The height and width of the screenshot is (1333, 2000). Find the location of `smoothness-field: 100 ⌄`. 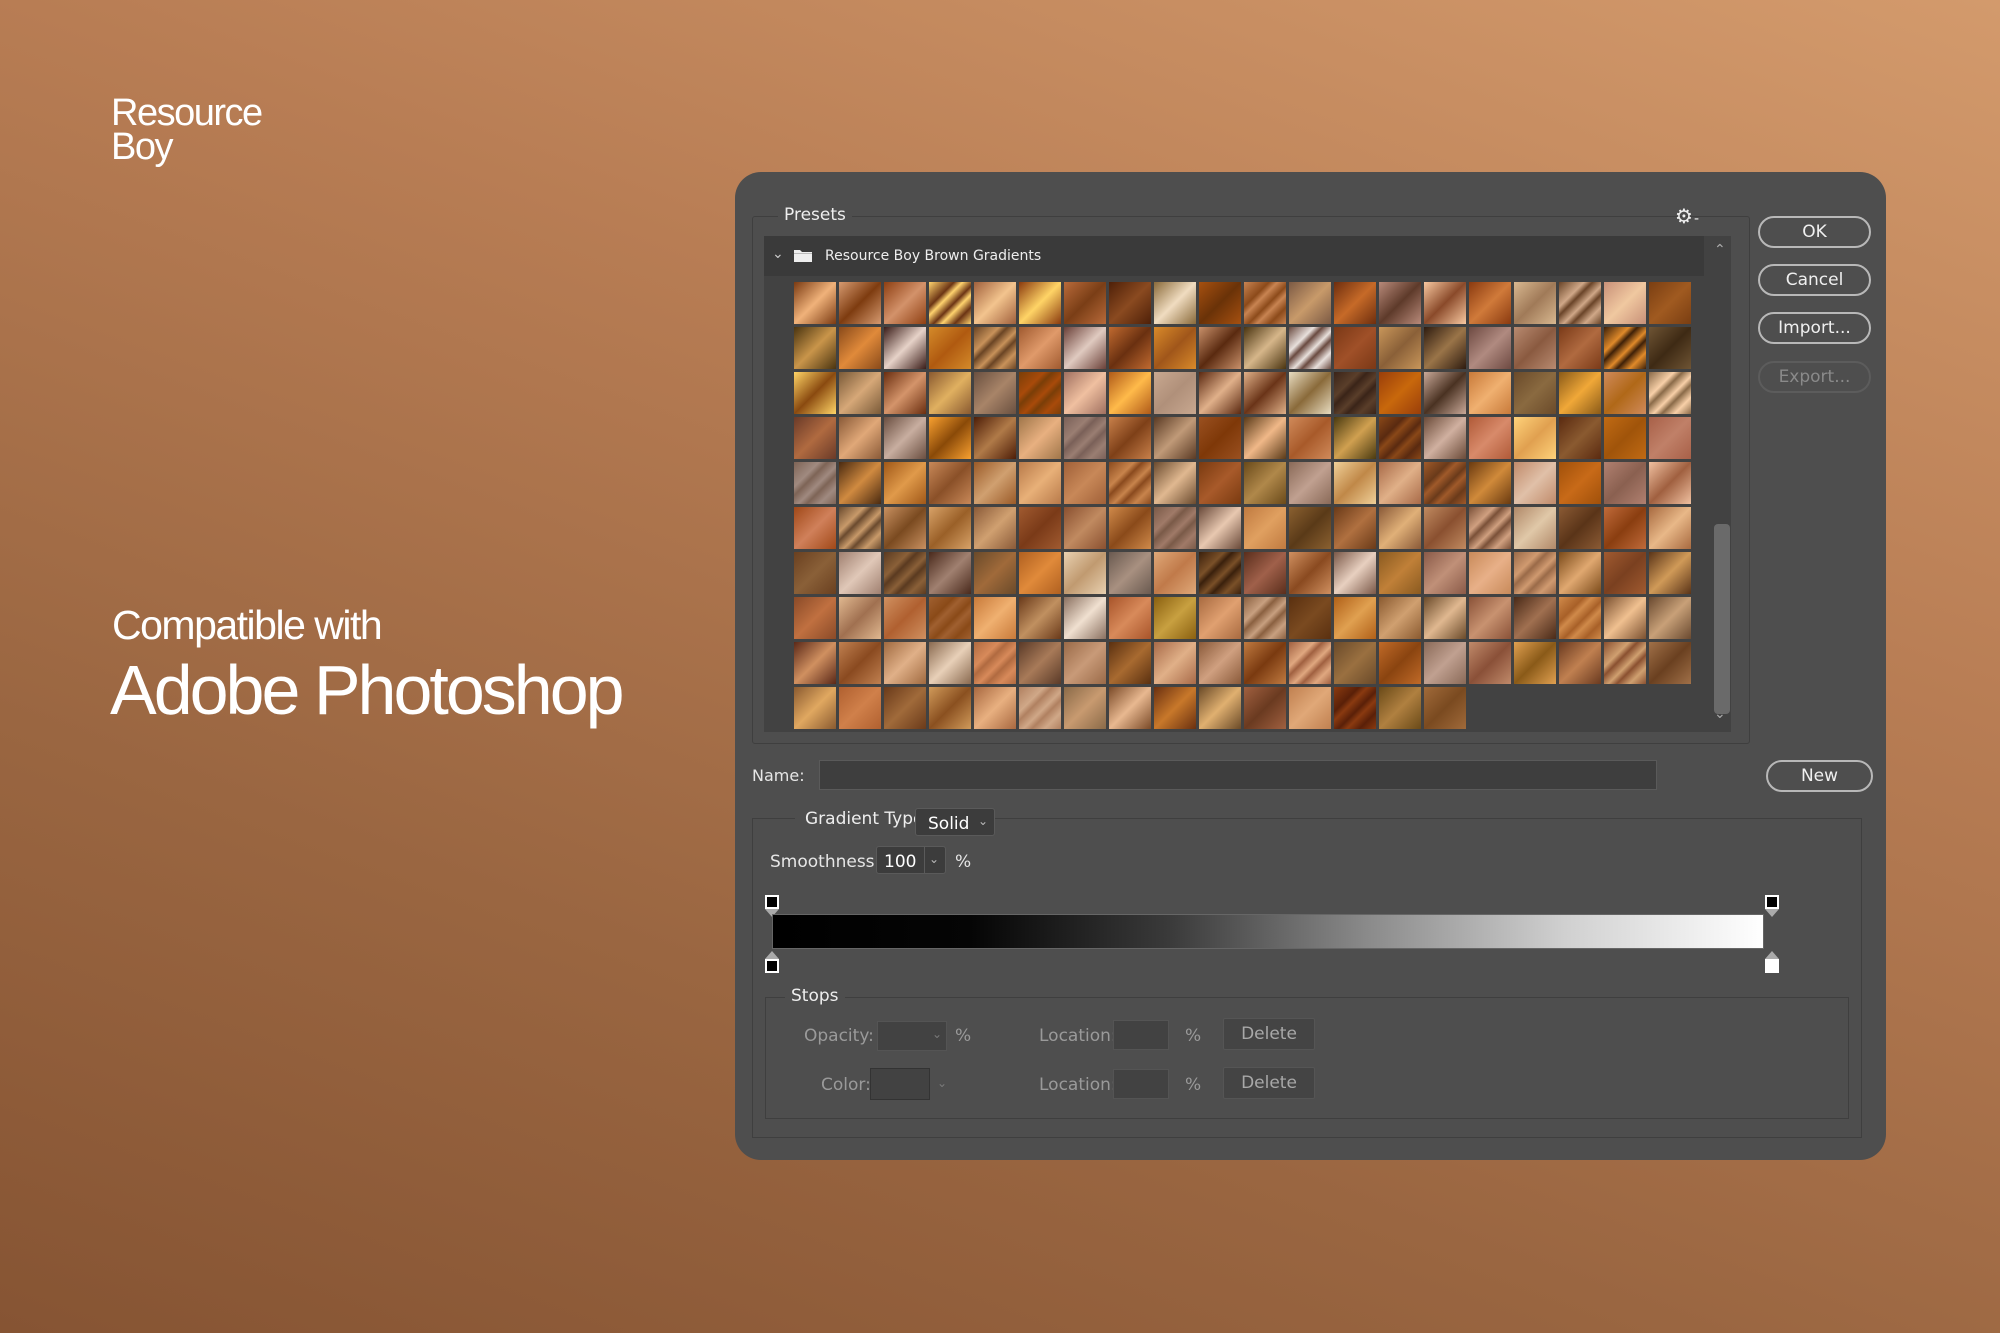

smoothness-field: 100 ⌄ is located at coordinates (911, 860).